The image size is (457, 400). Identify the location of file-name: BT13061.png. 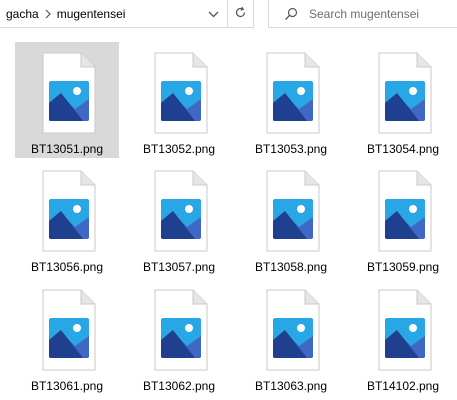
(67, 386).